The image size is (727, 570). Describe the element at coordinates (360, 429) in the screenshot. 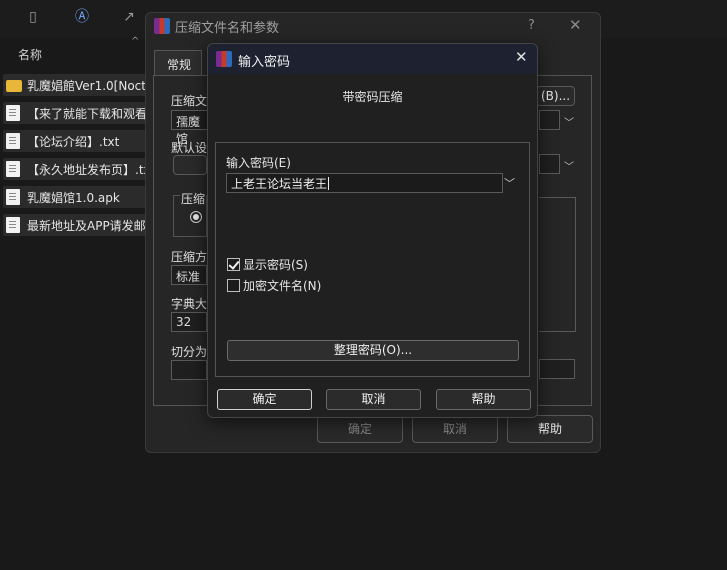

I see `archive-ok-button: 确定` at that location.